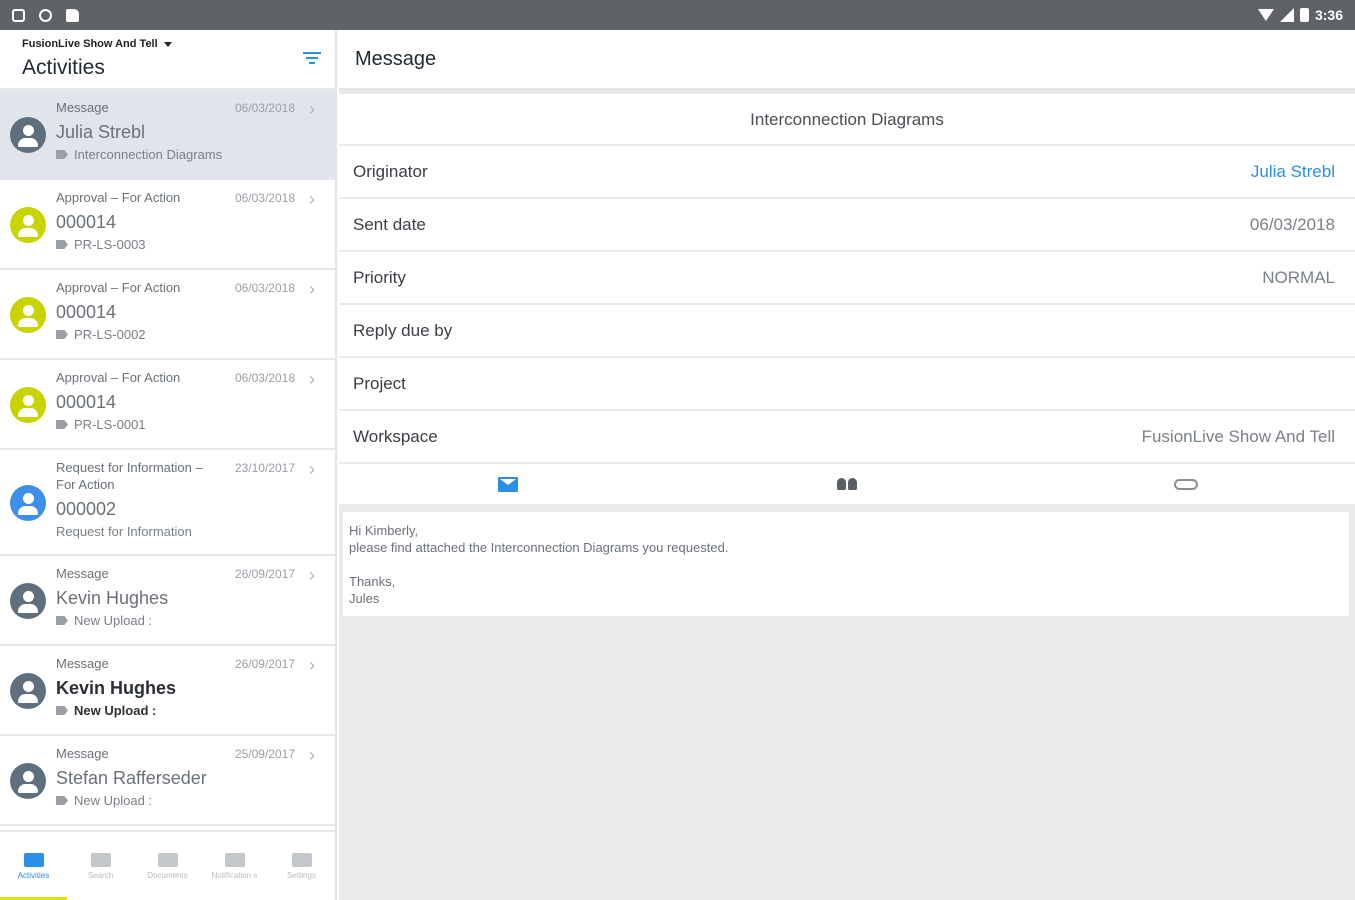 The height and width of the screenshot is (900, 1355). Describe the element at coordinates (847, 225) in the screenshot. I see `field-row: Sent date 06/03/2018` at that location.